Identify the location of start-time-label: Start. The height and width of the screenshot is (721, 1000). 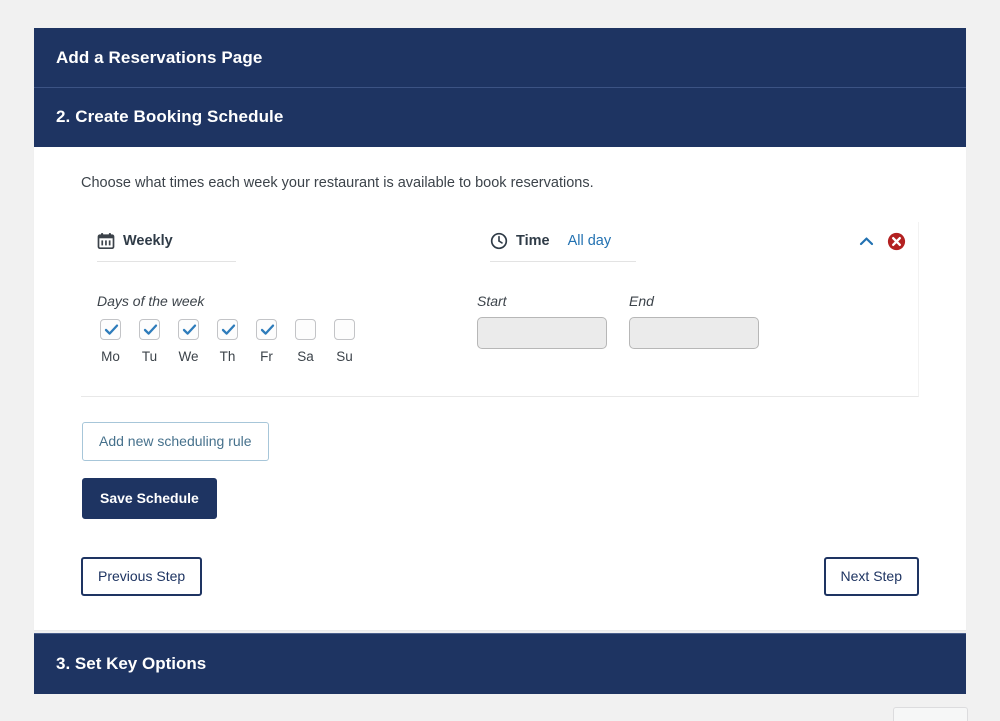
(492, 301).